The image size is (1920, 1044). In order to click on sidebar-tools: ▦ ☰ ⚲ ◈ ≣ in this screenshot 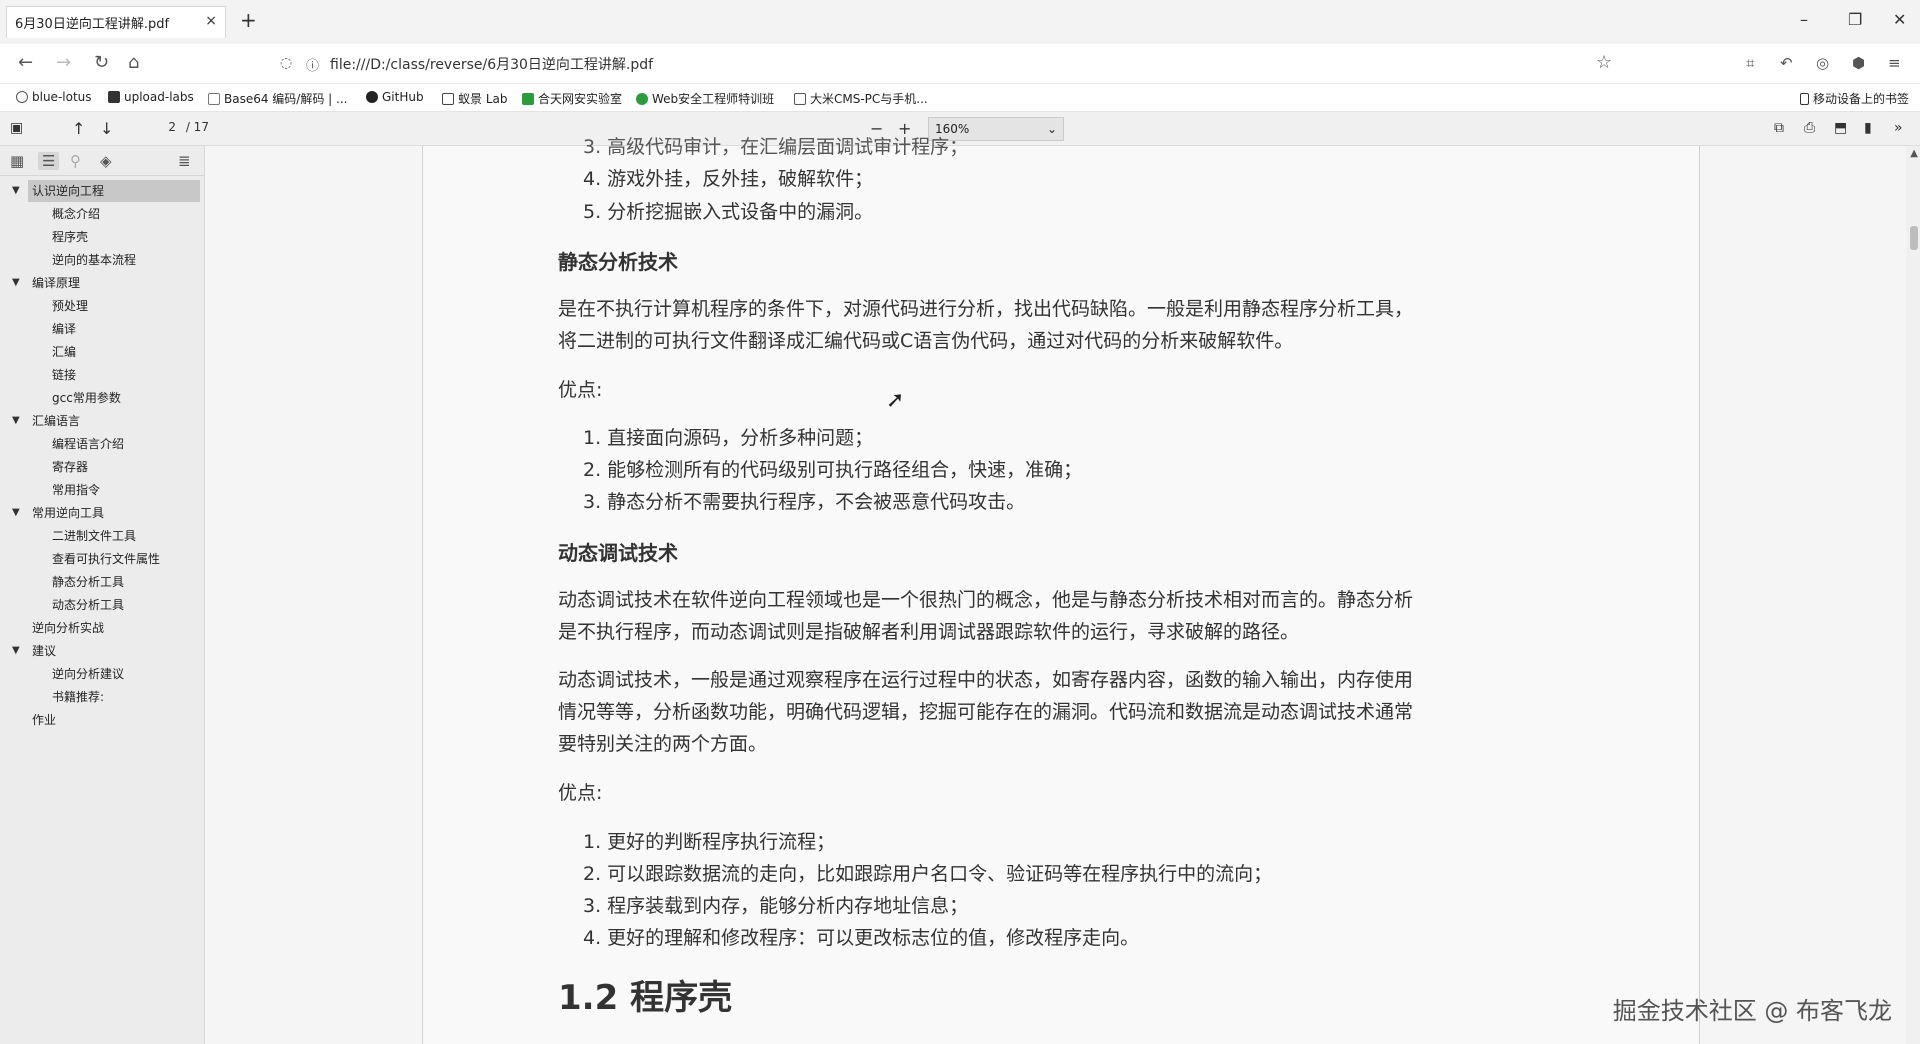, I will do `click(102, 161)`.